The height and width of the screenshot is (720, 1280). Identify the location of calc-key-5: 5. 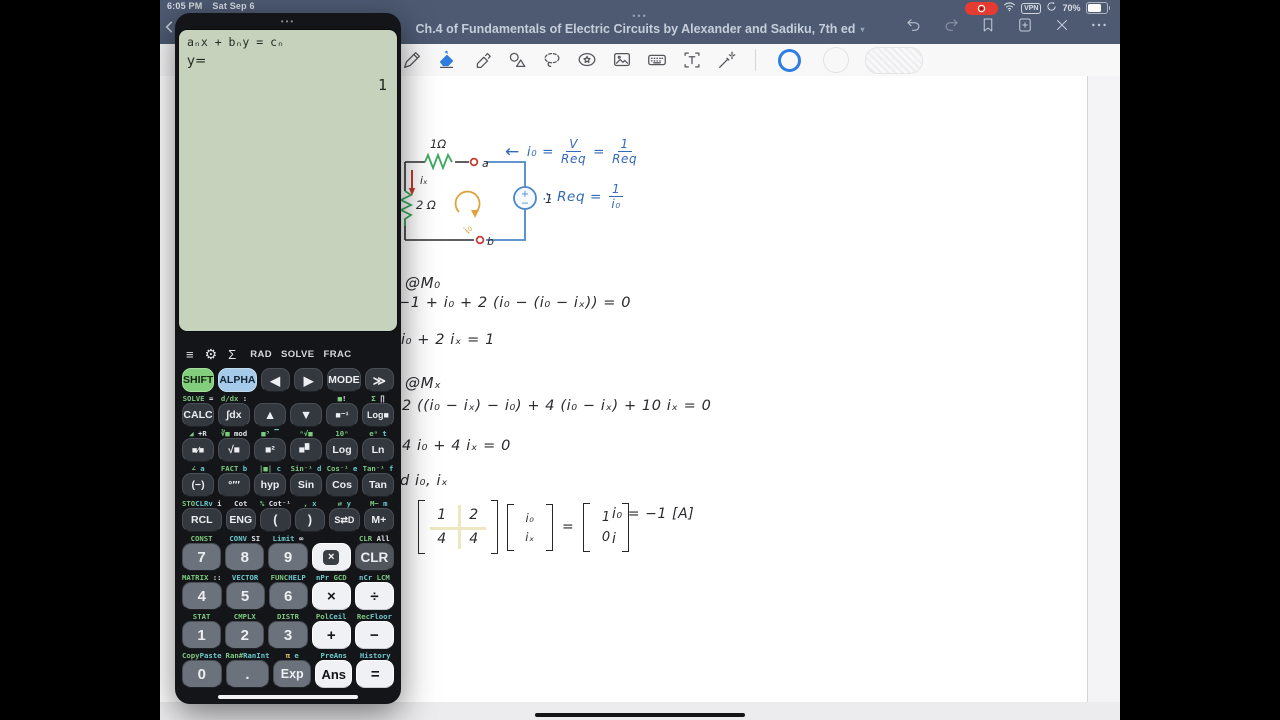
(245, 596).